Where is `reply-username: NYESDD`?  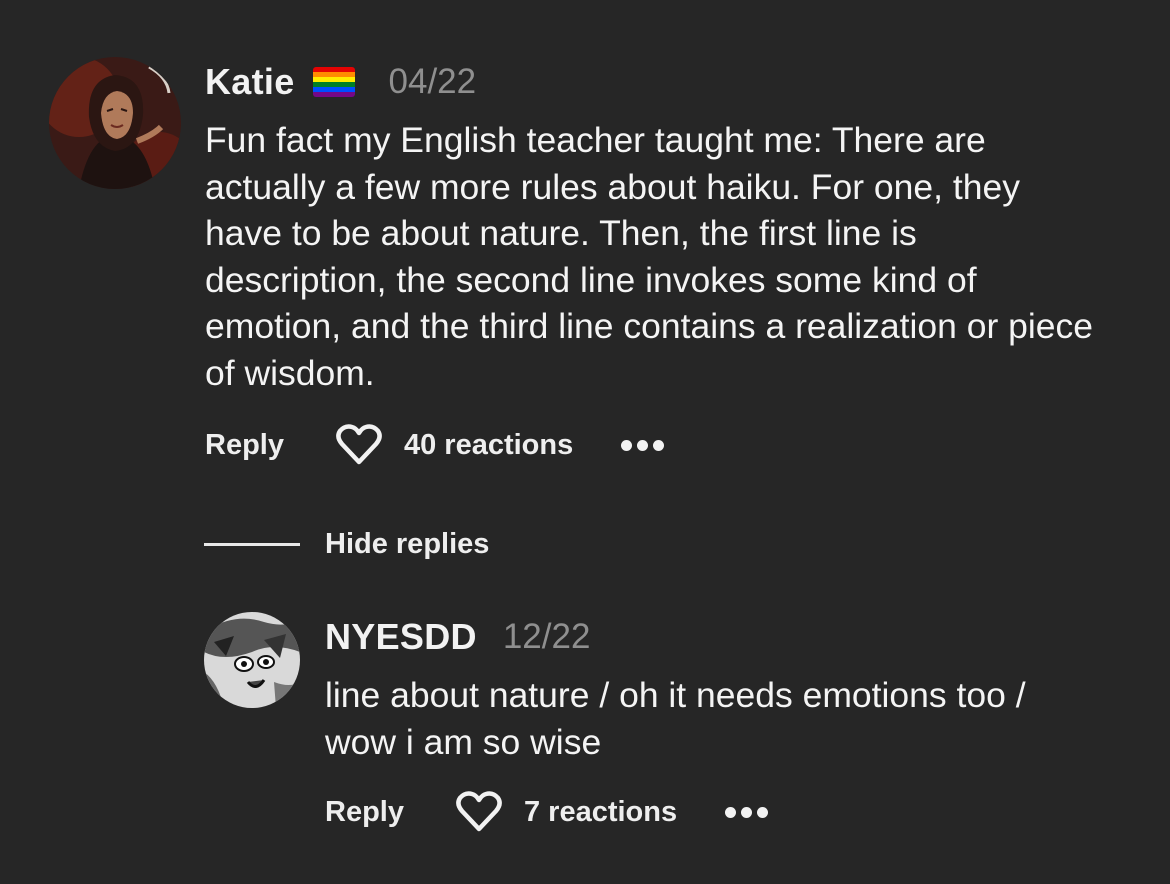
reply-username: NYESDD is located at coordinates (401, 637).